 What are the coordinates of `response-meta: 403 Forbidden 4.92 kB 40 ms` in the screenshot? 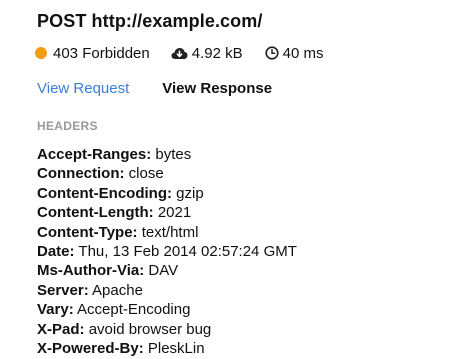 It's located at (179, 53).